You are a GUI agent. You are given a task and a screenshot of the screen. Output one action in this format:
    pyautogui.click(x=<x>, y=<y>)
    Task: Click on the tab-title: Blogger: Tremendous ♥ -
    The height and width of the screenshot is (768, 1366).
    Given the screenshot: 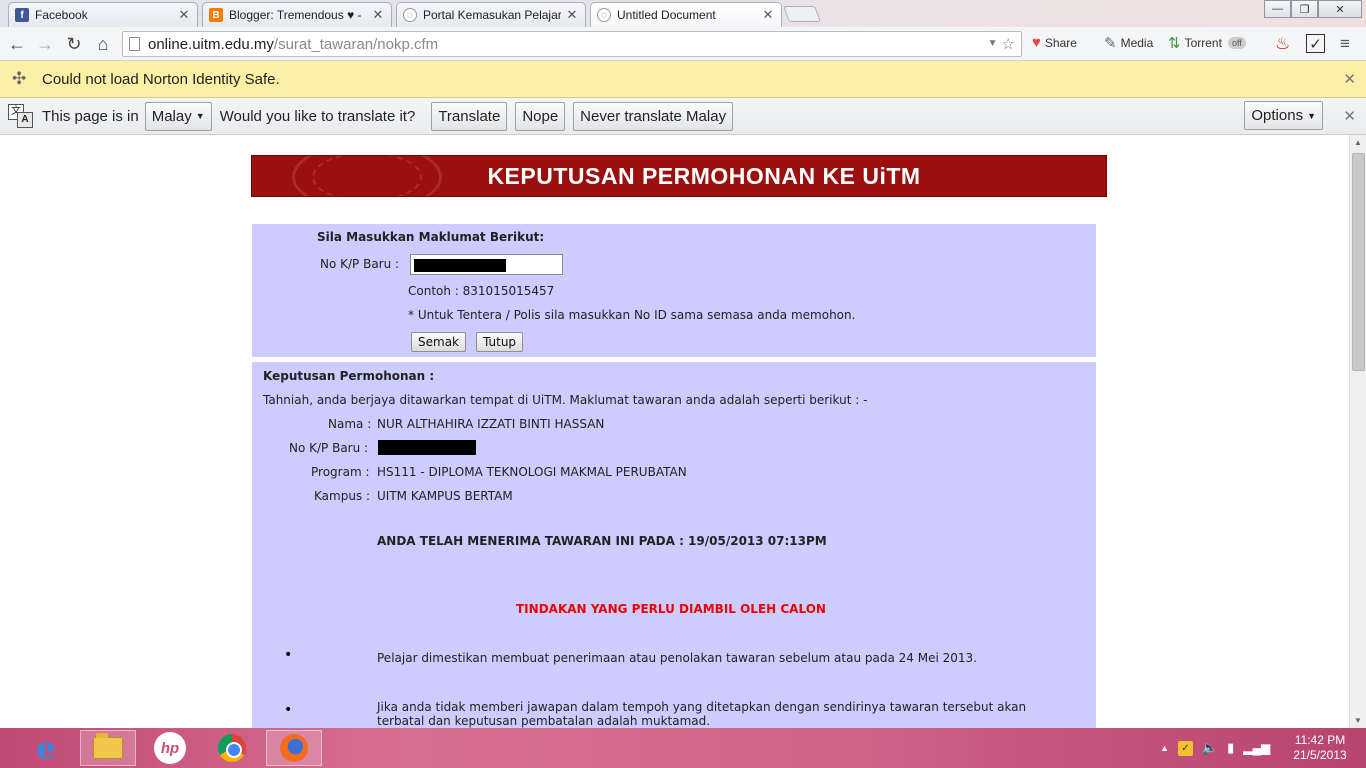 What is the action you would take?
    pyautogui.click(x=295, y=15)
    